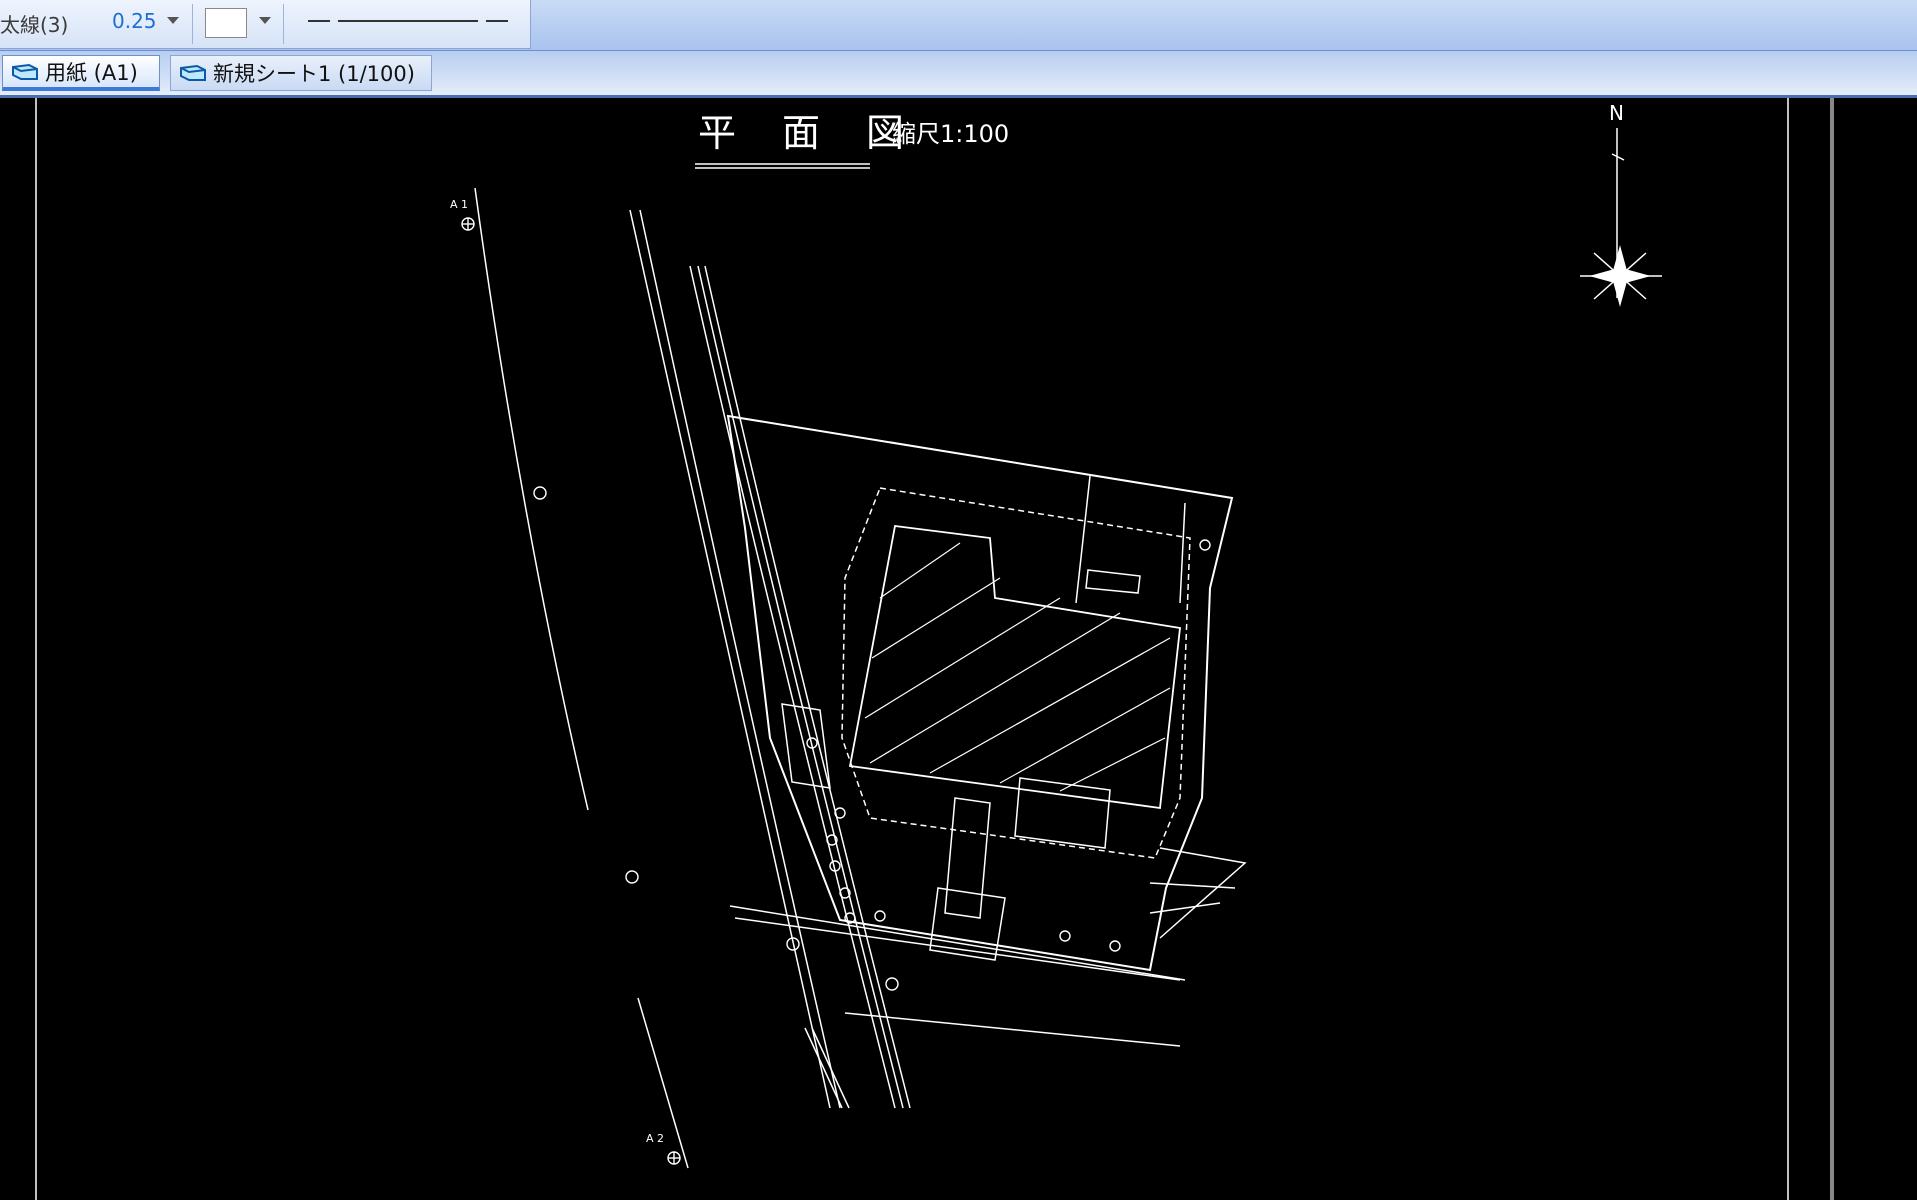  I want to click on survey-point-label: A 2, so click(655, 1138).